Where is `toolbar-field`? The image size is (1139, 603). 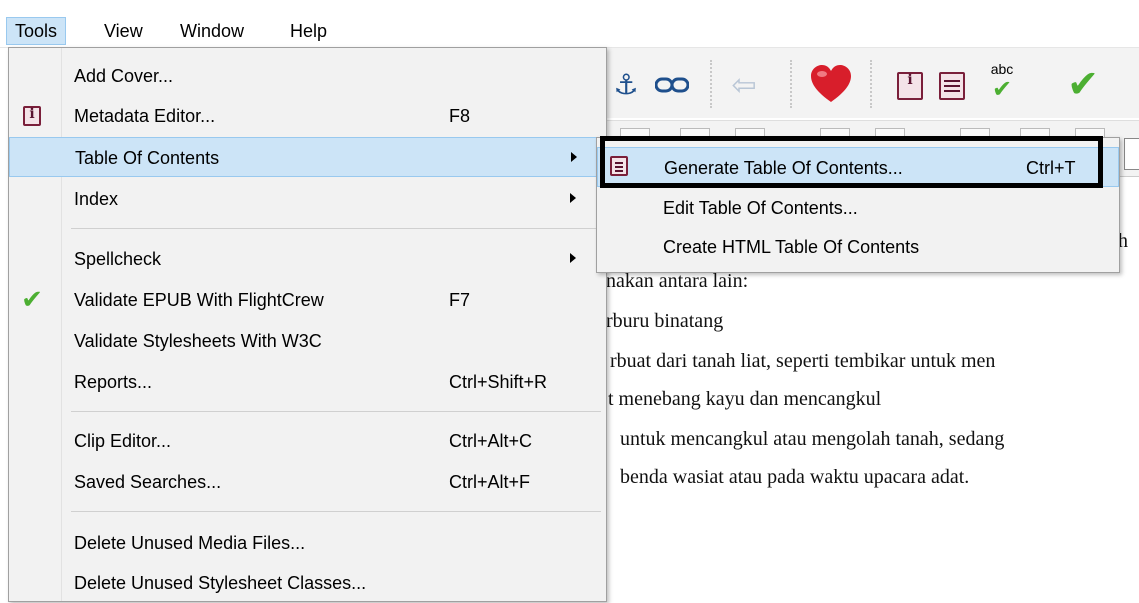
toolbar-field is located at coordinates (1131, 154).